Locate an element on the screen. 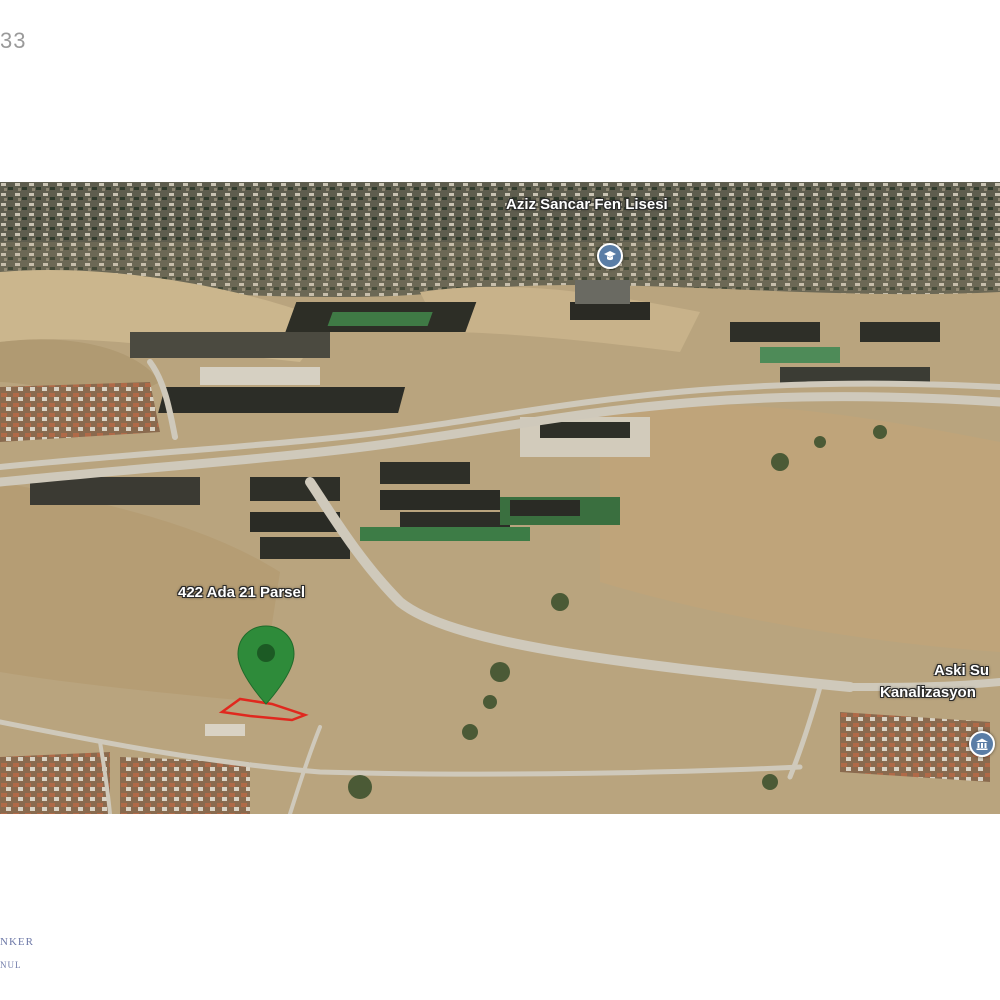 The height and width of the screenshot is (1000, 1000). location-pin-icon is located at coordinates (266, 665).